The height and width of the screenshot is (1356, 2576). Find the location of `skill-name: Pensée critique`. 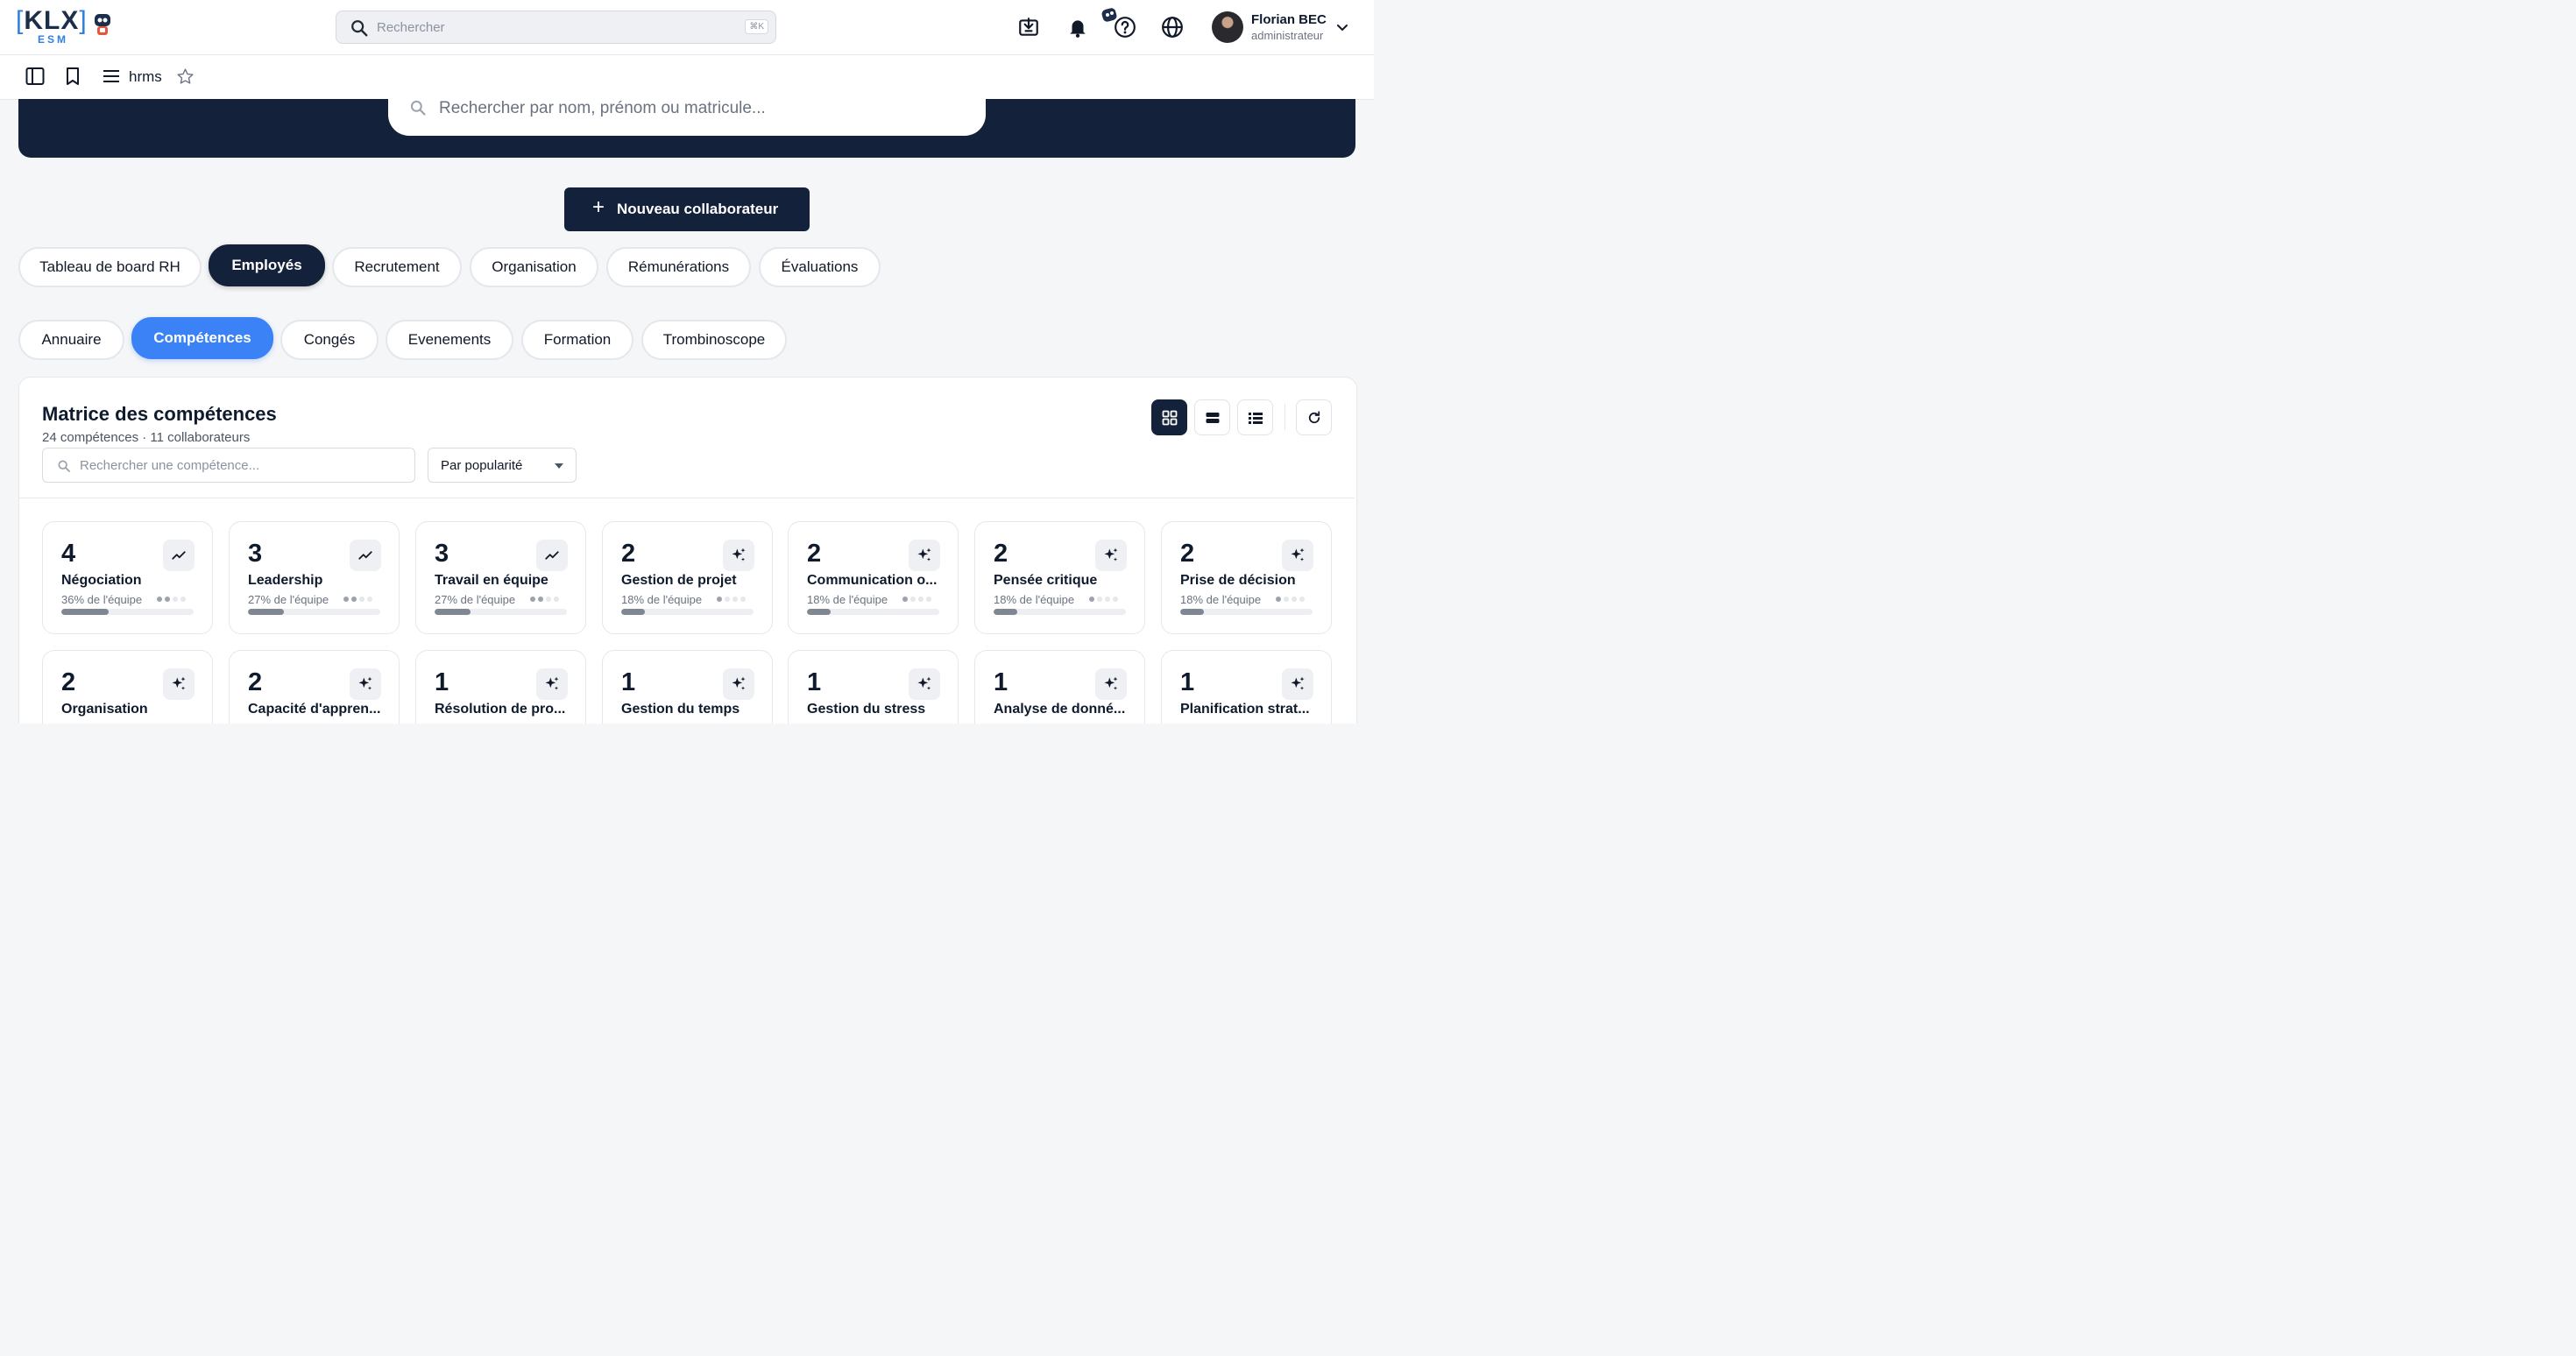

skill-name: Pensée critique is located at coordinates (1046, 580).